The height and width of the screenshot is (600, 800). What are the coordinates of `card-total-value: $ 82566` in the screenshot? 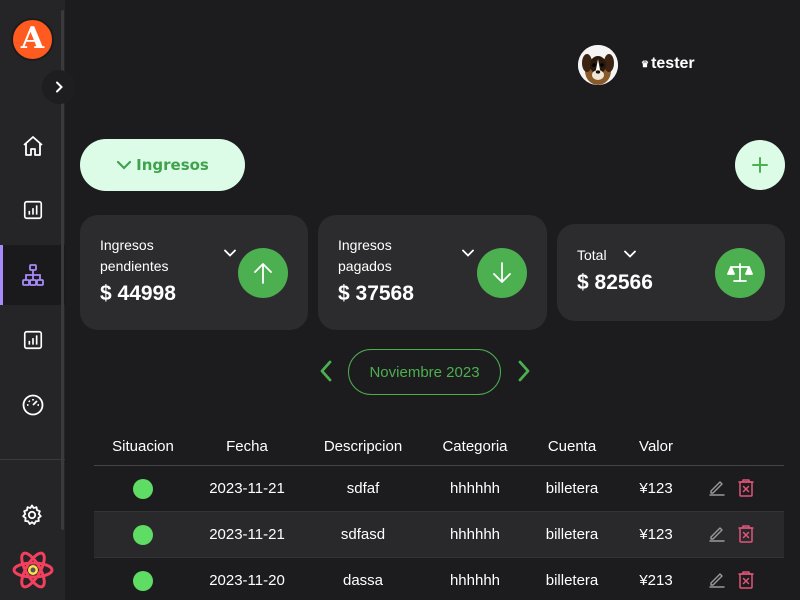 It's located at (615, 282).